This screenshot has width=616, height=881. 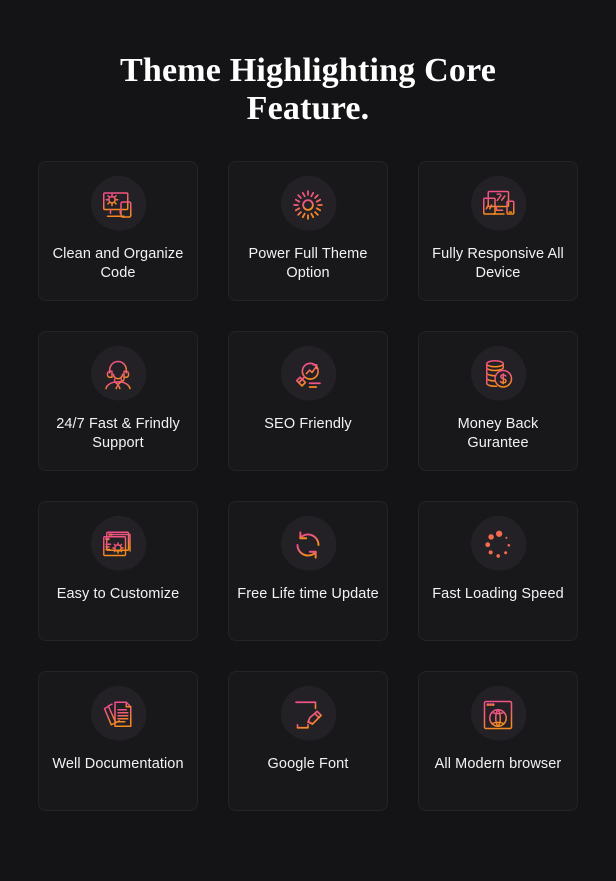 What do you see at coordinates (498, 263) in the screenshot?
I see `feature-card-label: Fully Responsive All Device` at bounding box center [498, 263].